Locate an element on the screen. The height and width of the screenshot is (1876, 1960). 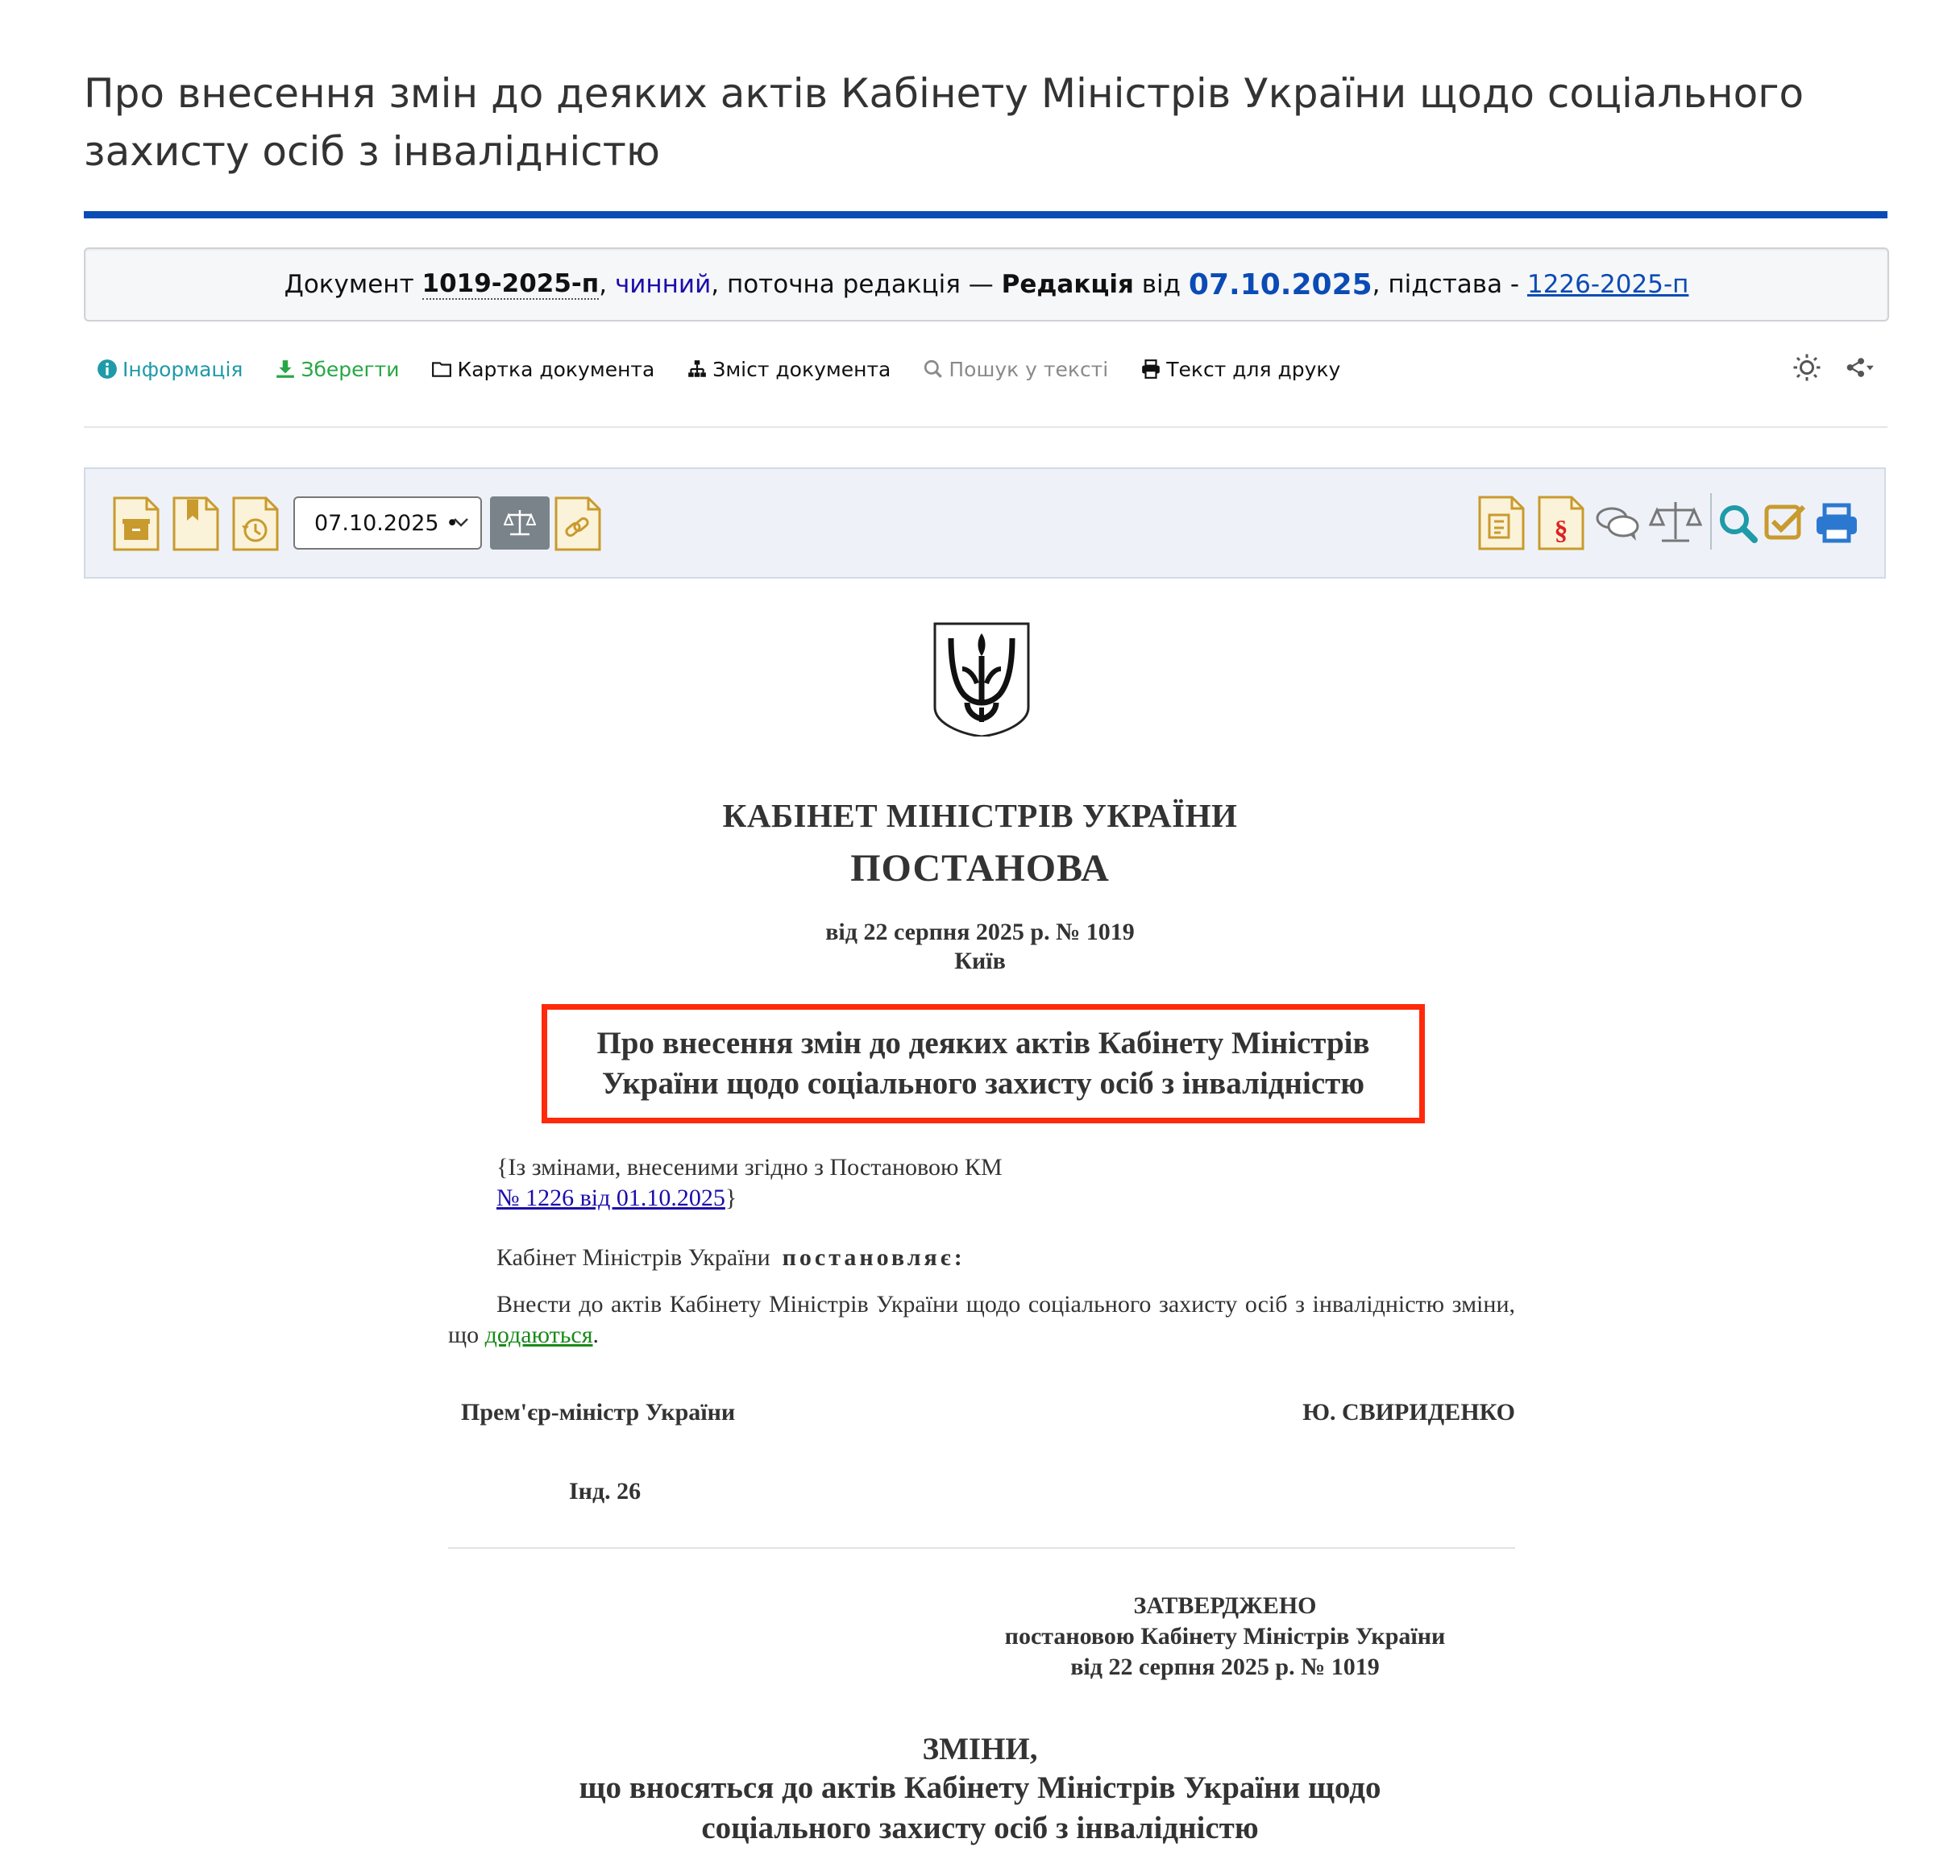
check-square-icon is located at coordinates (1785, 522).